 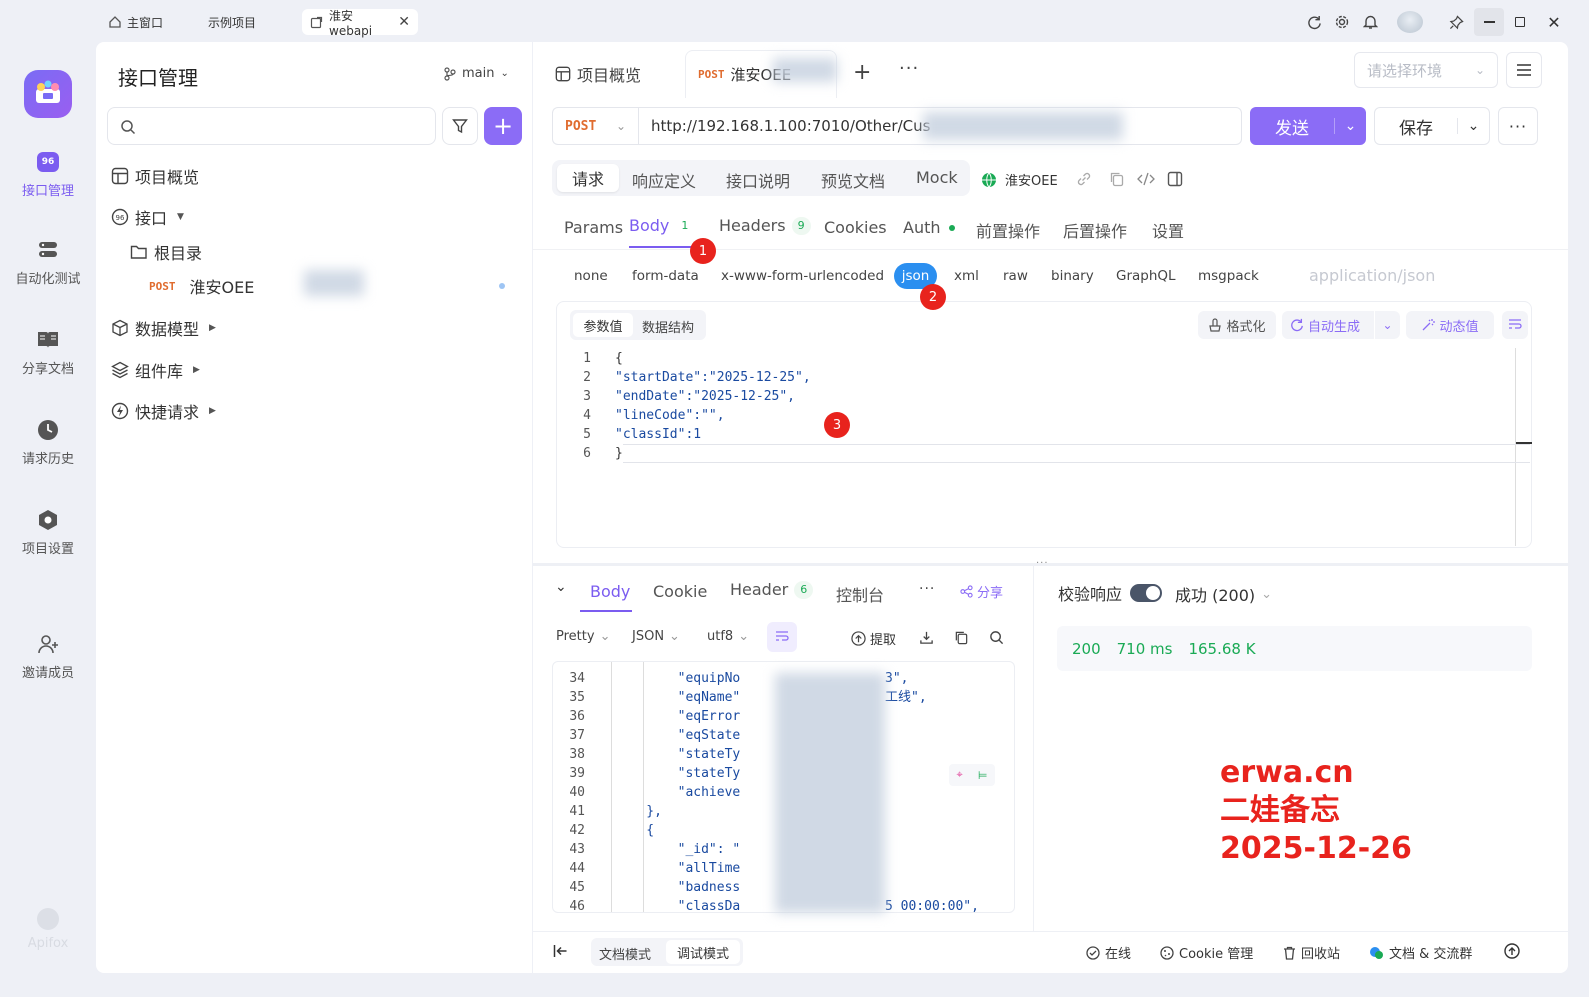 I want to click on wrap-icon, so click(x=782, y=637).